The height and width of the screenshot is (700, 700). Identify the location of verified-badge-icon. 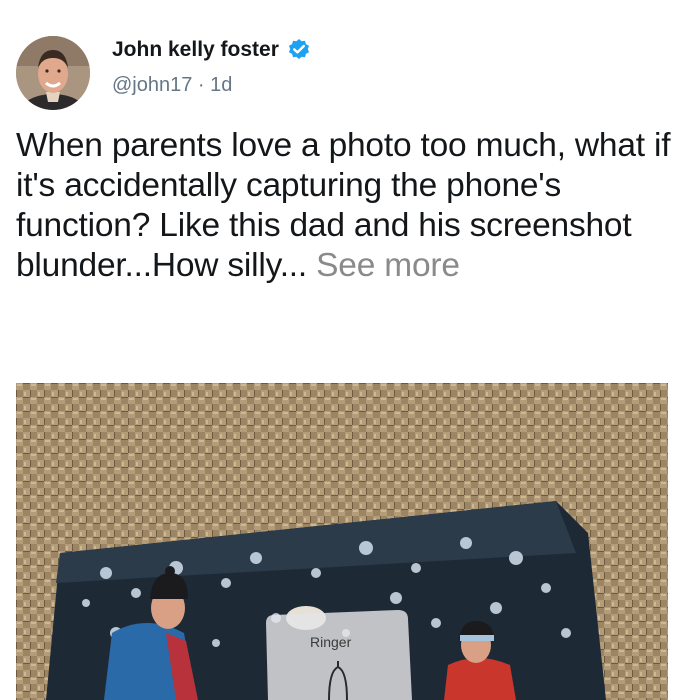
(299, 50).